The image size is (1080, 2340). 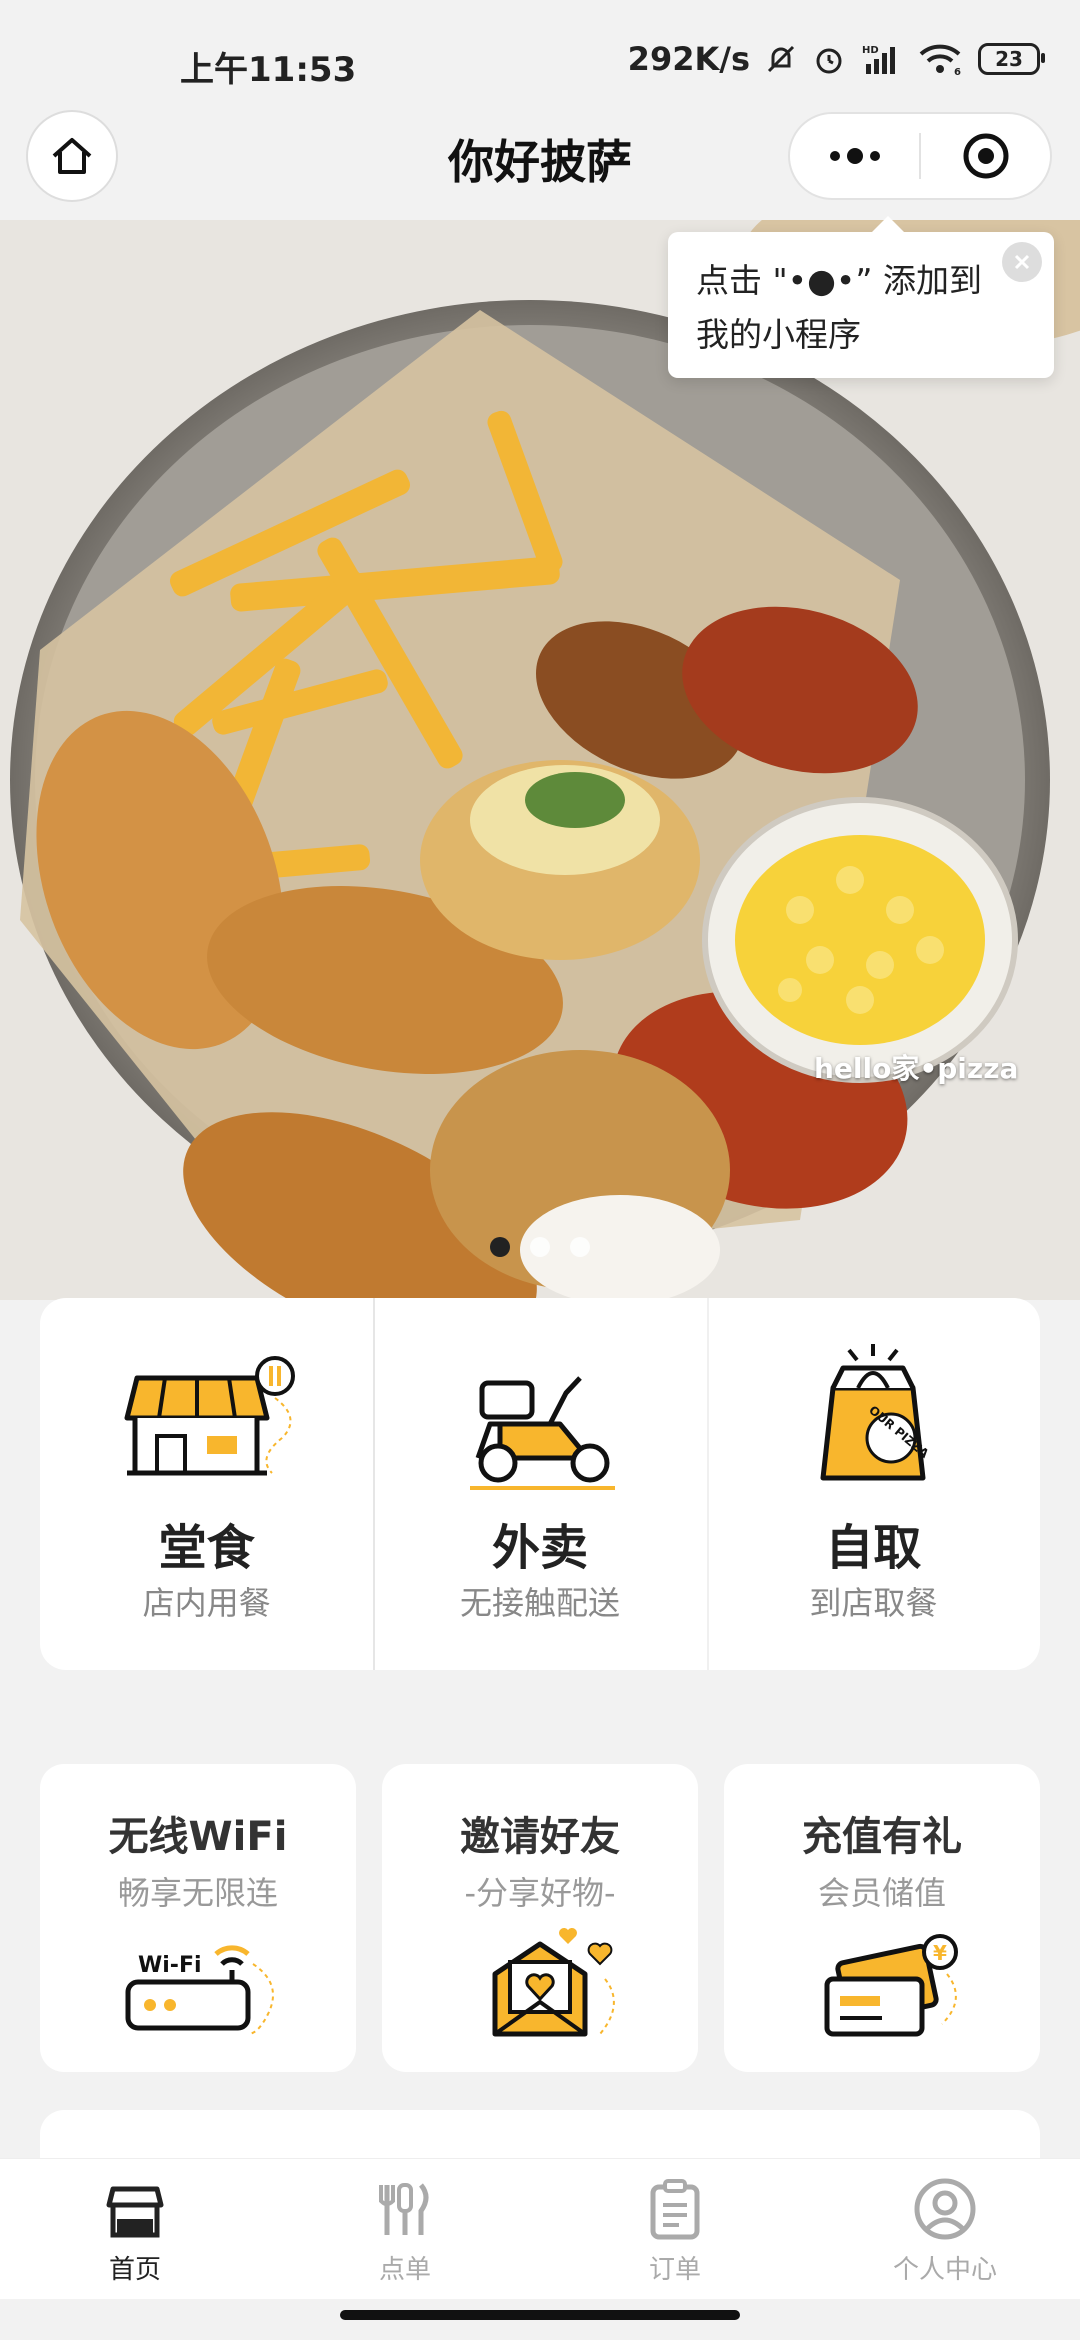 I want to click on tab-label: 首页, so click(x=134, y=2270).